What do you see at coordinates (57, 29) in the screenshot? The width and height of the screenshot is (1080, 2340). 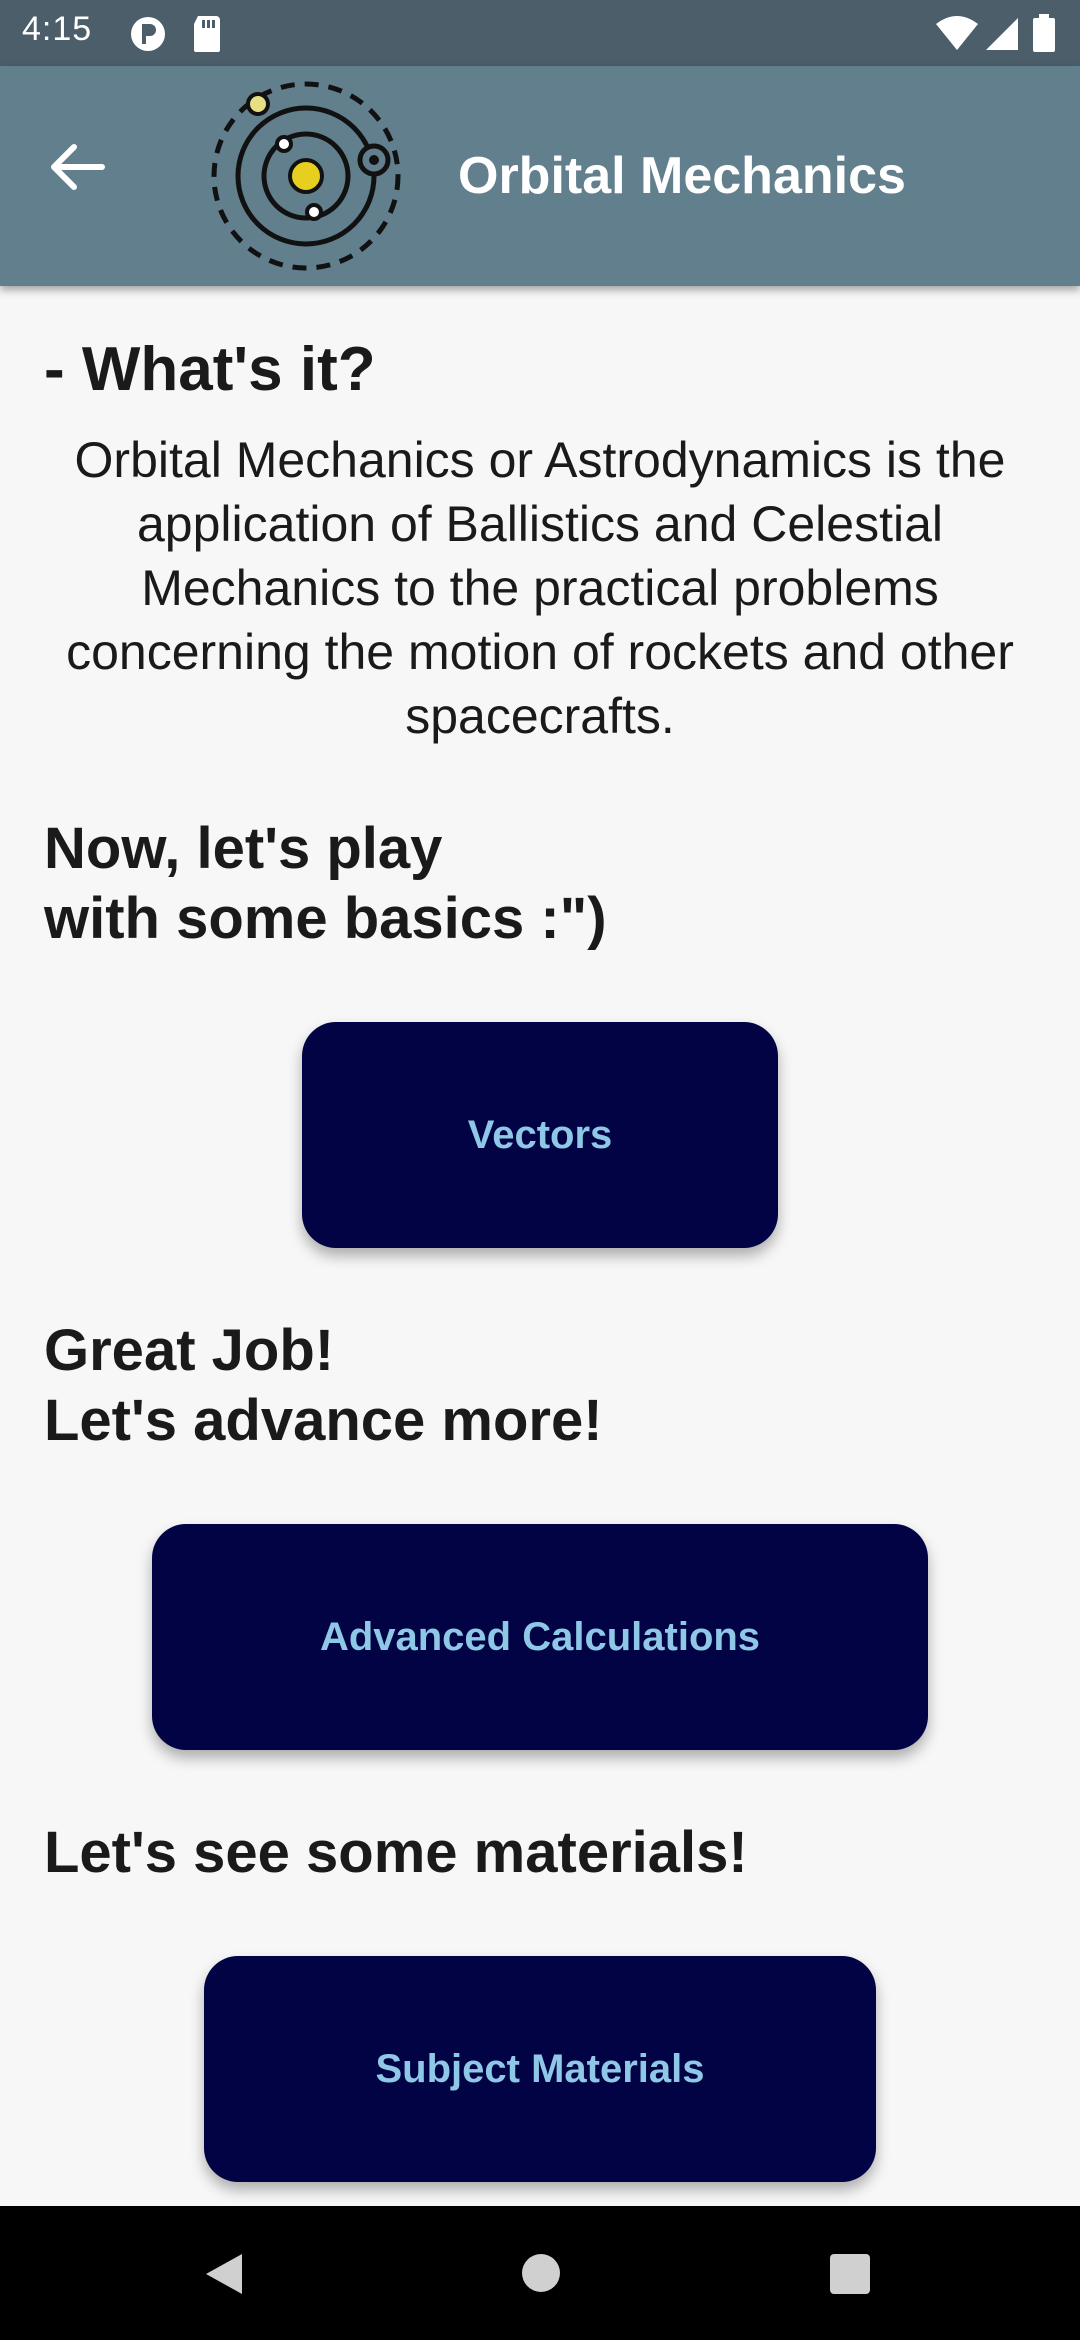 I see `status-time: 4:15` at bounding box center [57, 29].